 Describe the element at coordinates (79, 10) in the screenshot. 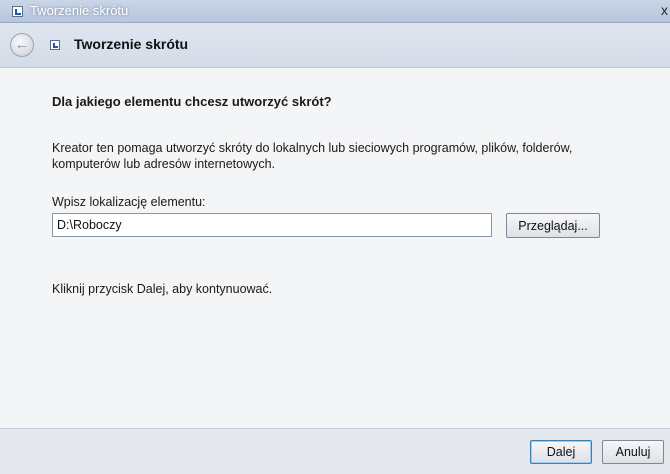

I see `window-title: Tworzenie skrótu` at that location.